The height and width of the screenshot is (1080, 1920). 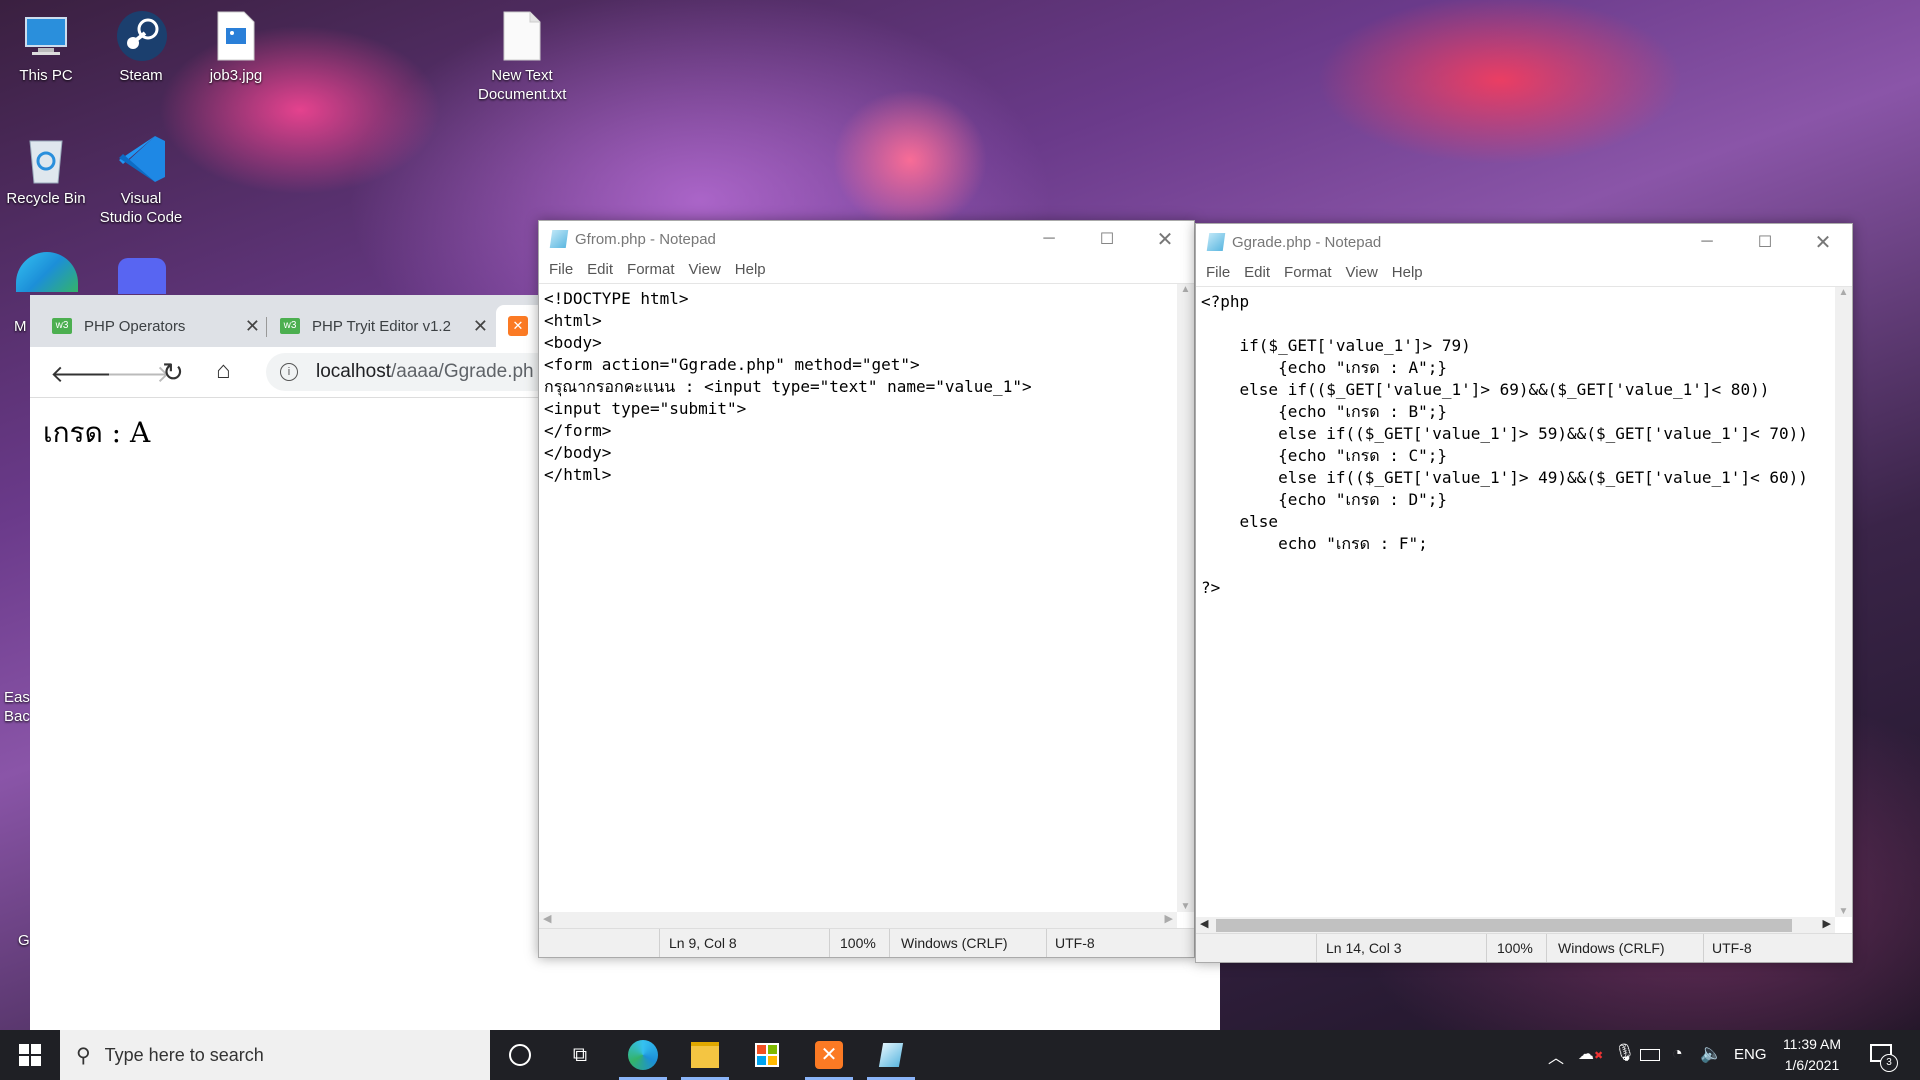 I want to click on tab-php-operators: w3 PHP Operators ✕, so click(x=151, y=326).